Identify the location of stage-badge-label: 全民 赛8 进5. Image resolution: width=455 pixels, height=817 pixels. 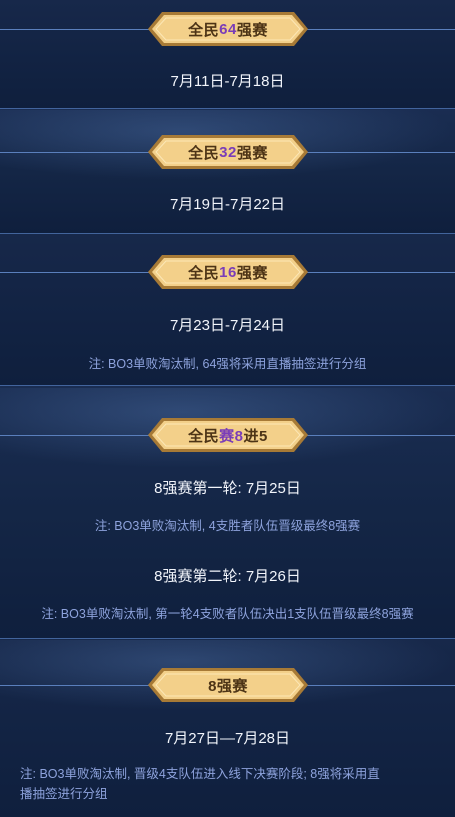
(228, 436).